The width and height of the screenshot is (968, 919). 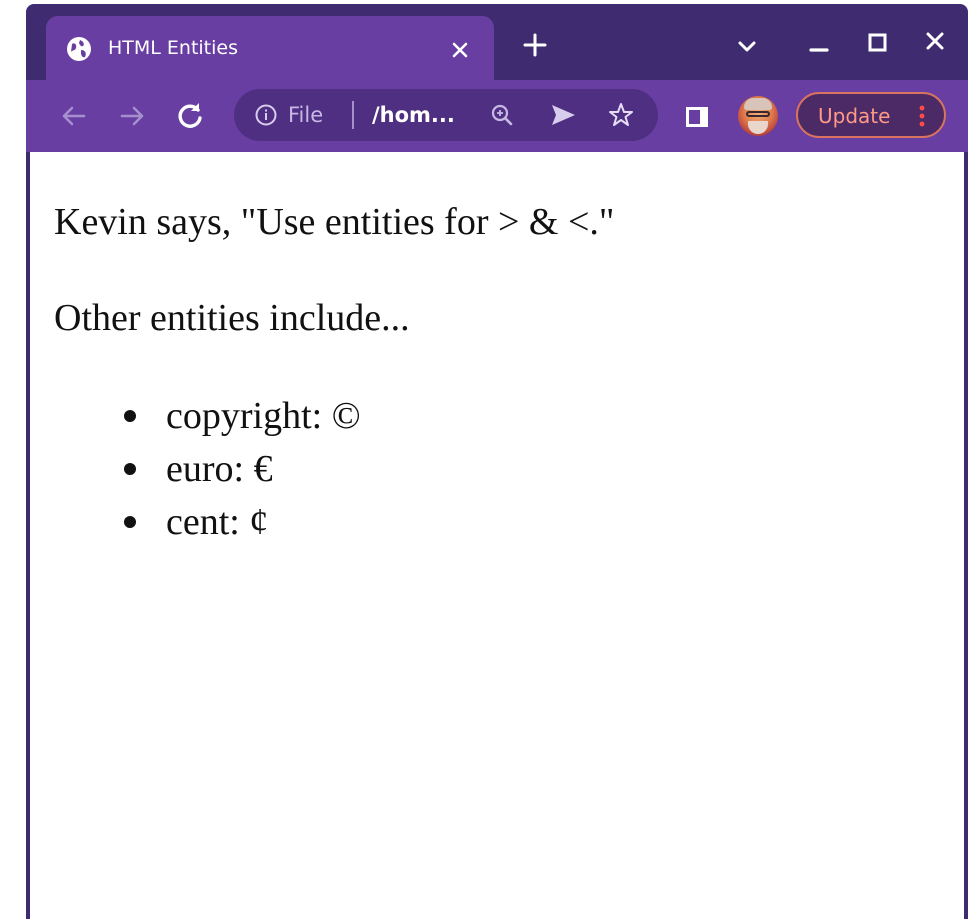 I want to click on profile-avatar, so click(x=758, y=116).